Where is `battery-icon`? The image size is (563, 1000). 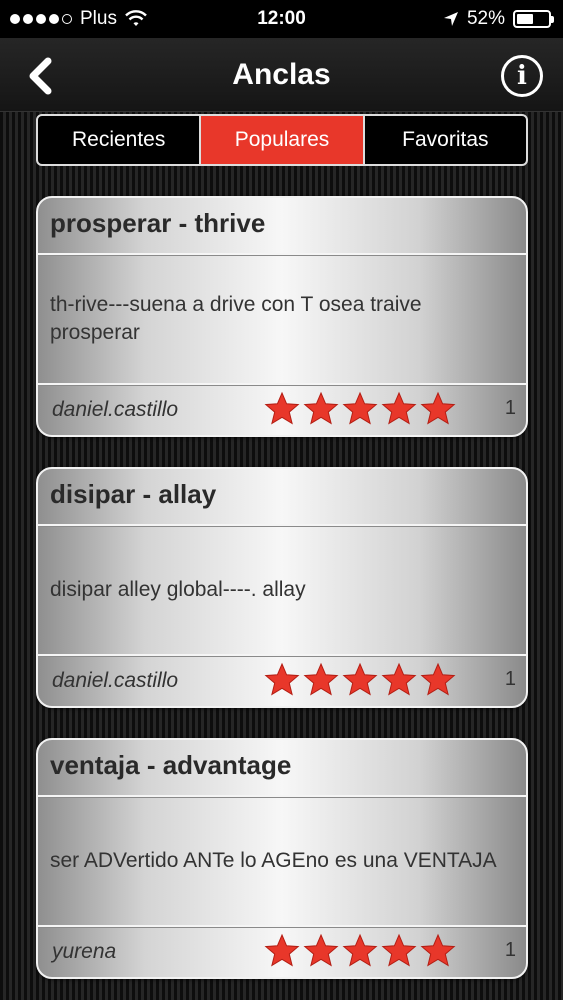
battery-icon is located at coordinates (533, 19).